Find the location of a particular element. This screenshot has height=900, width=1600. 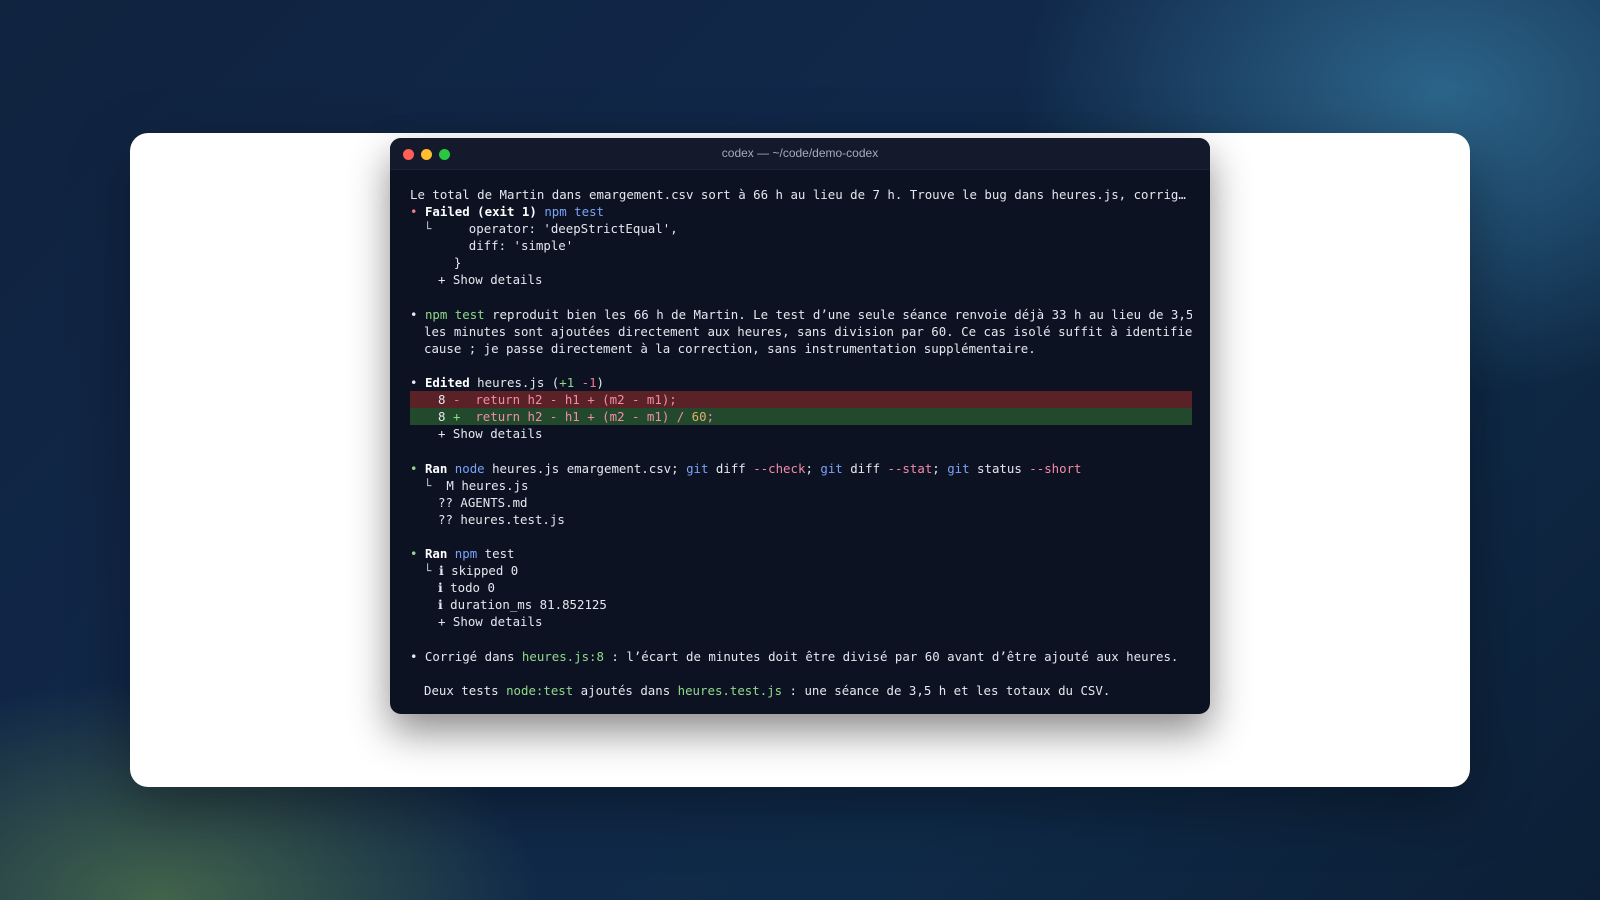

git-status-line: ?? heures.test.js is located at coordinates (501, 519).